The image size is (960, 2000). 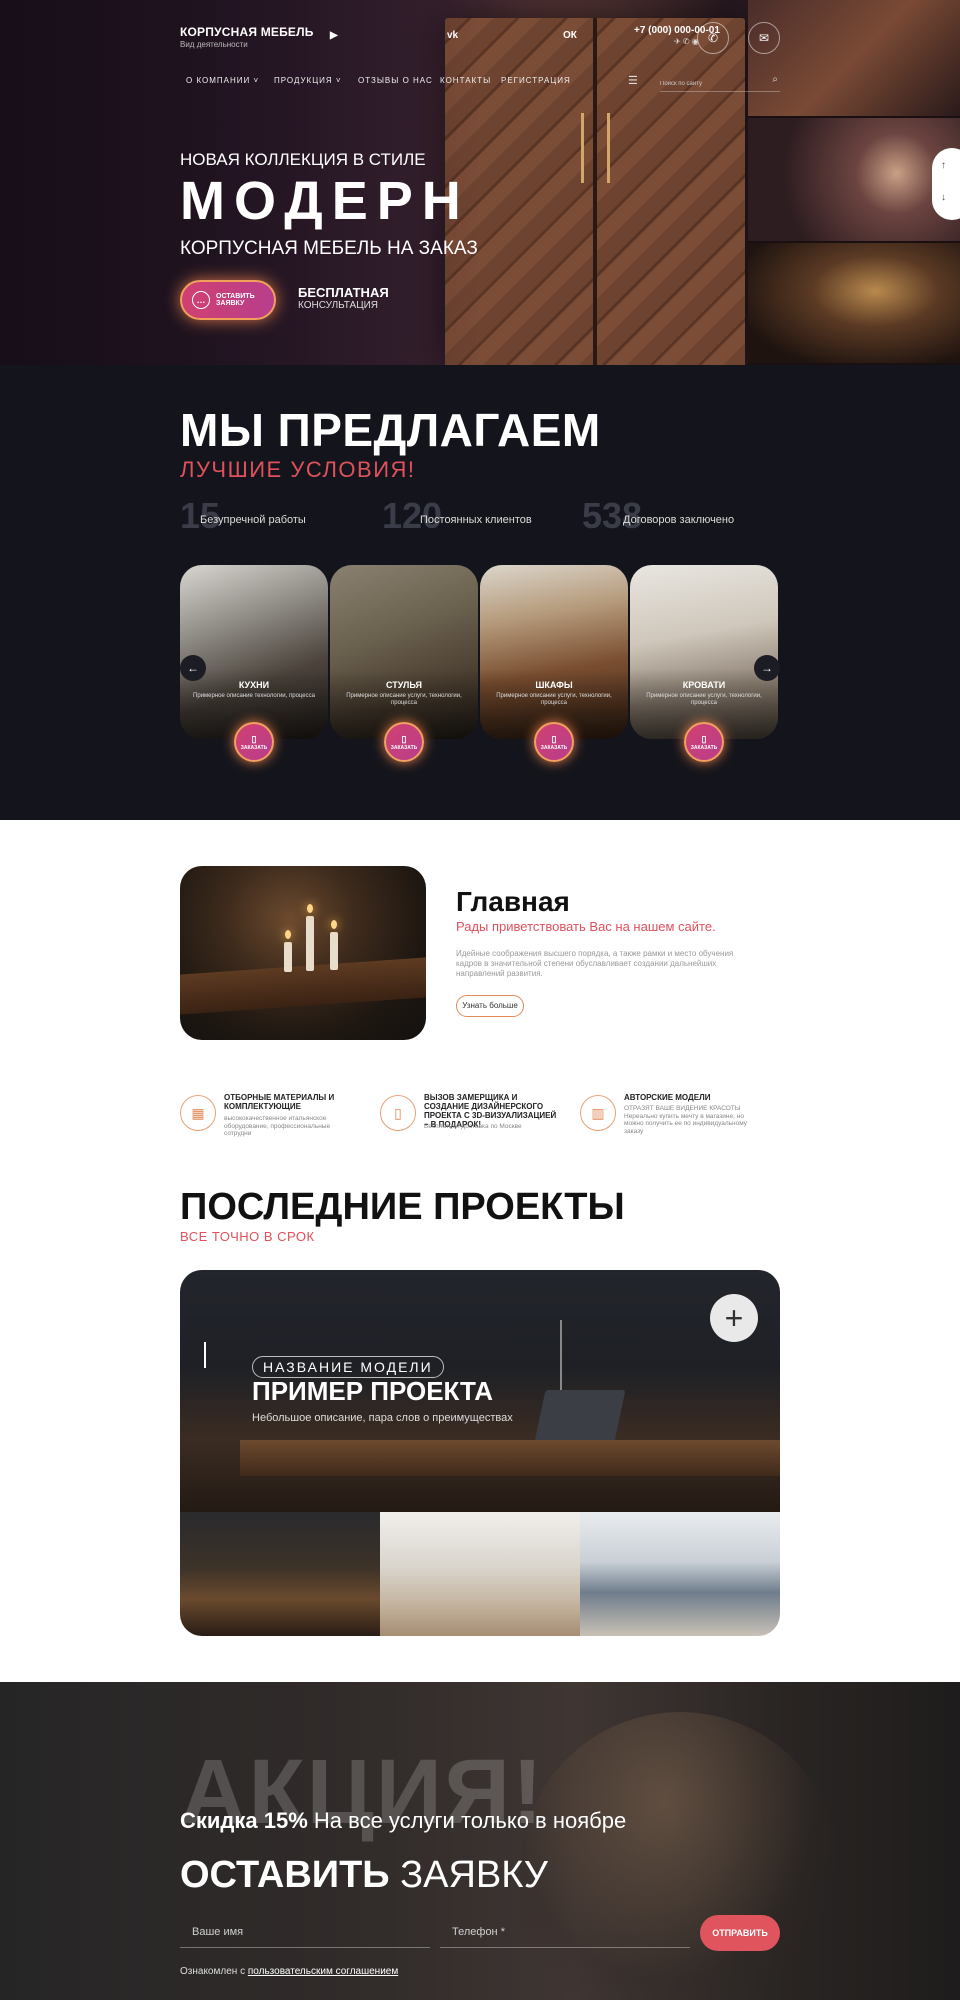 What do you see at coordinates (680, 1856) in the screenshot?
I see `craftsman-image` at bounding box center [680, 1856].